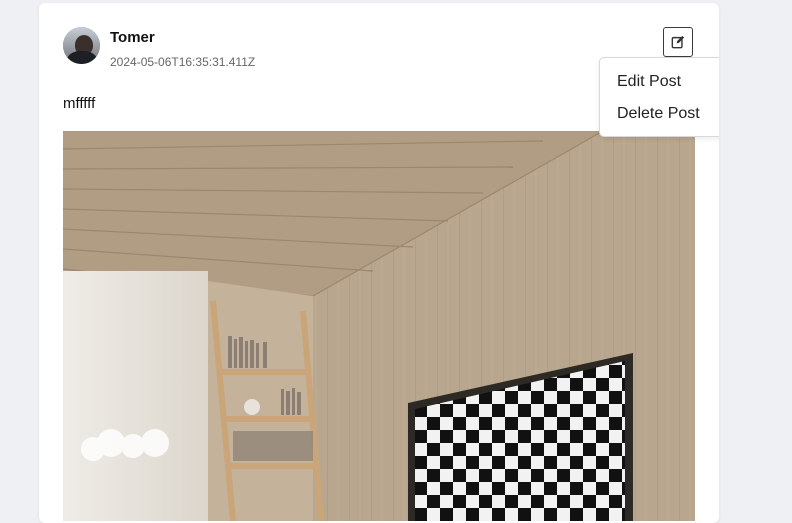 This screenshot has width=792, height=523. I want to click on edit-post-menu-item: Edit Post, so click(659, 82).